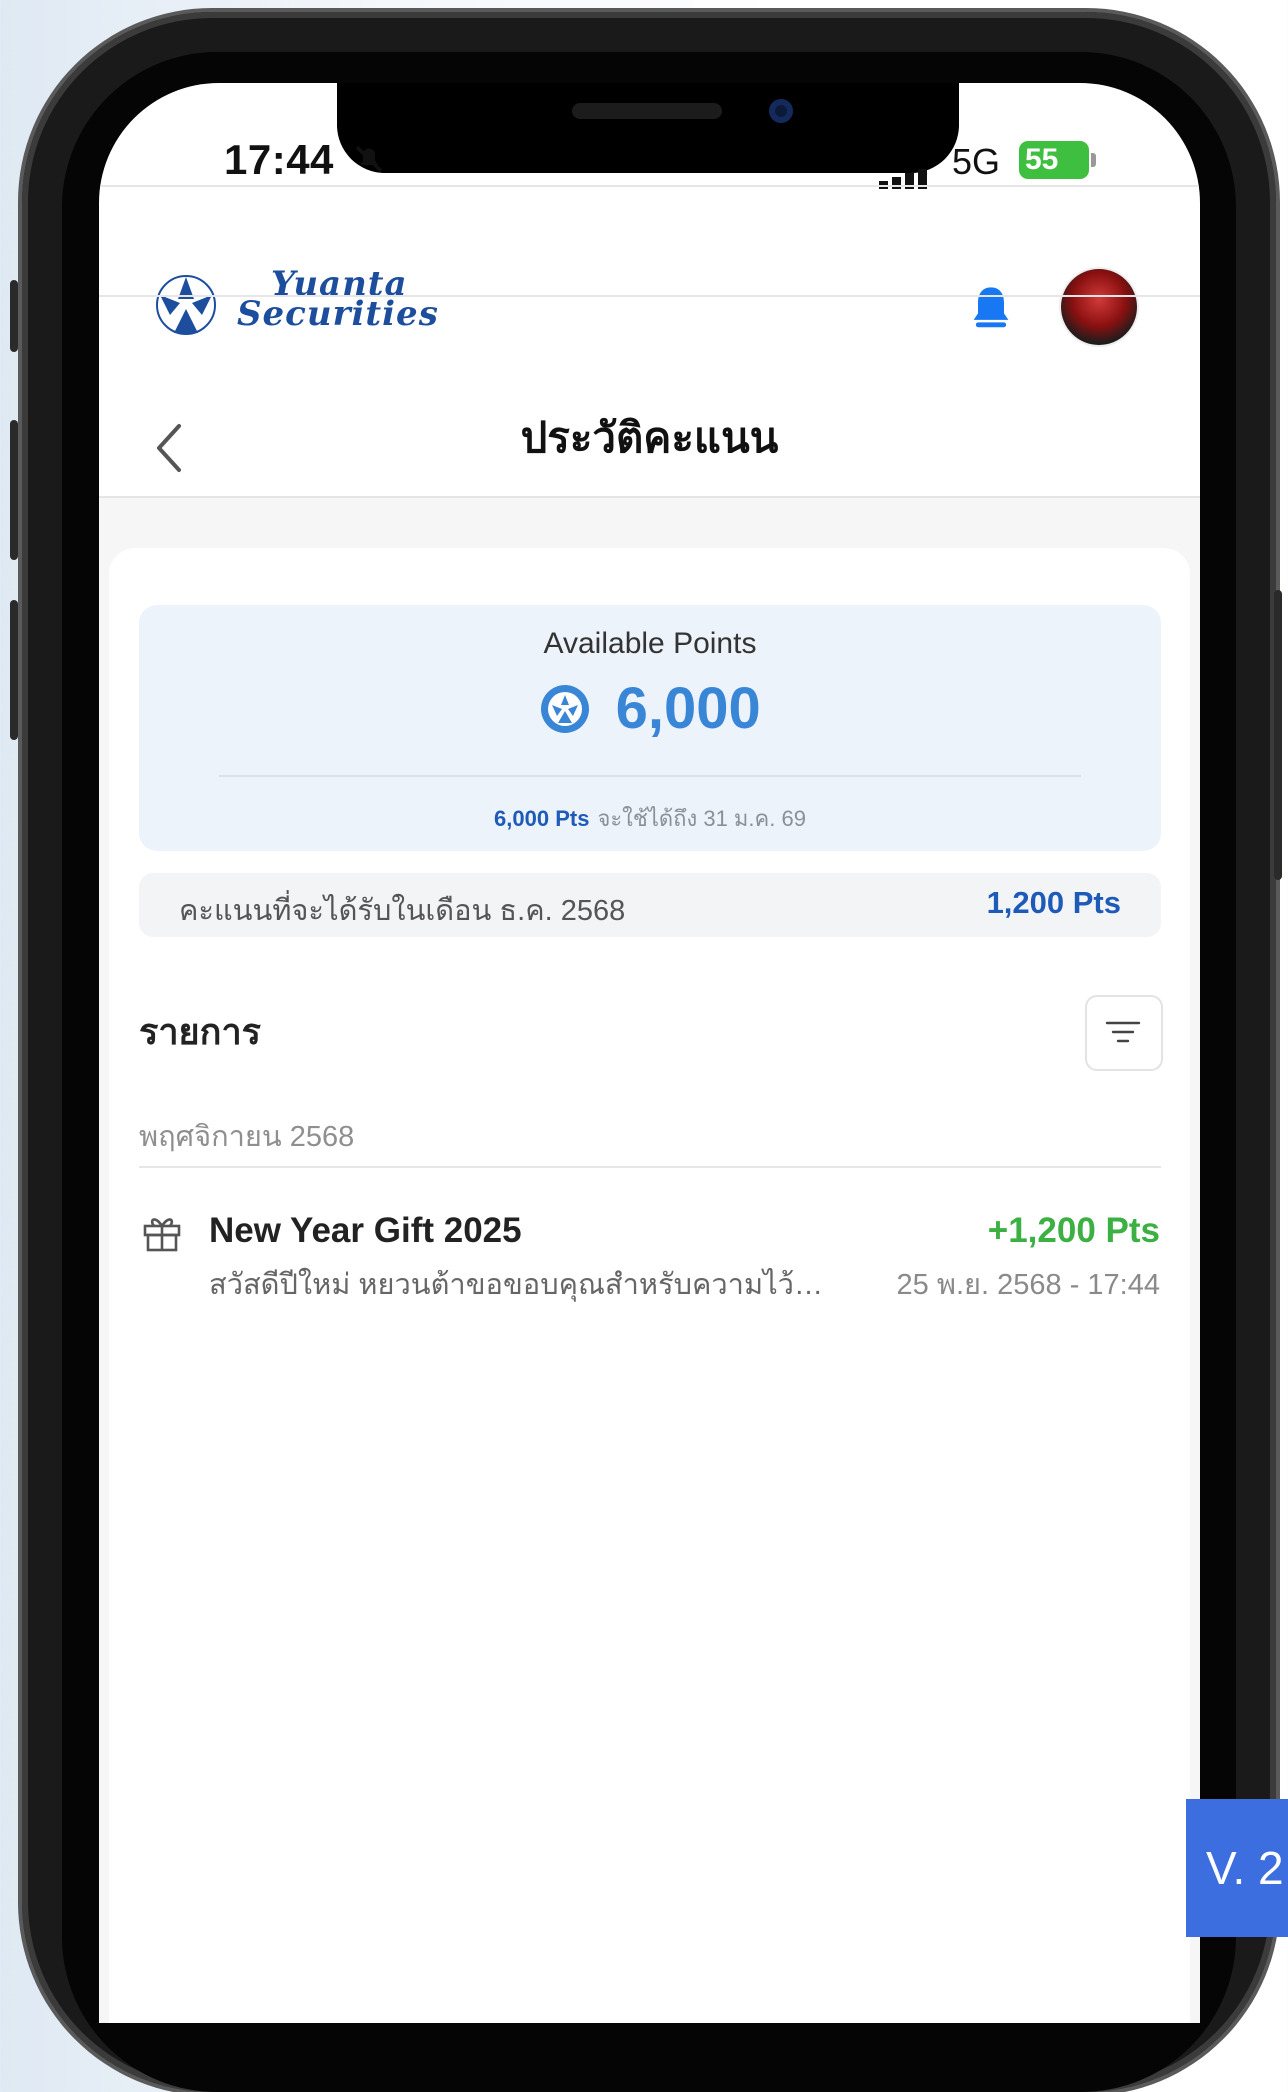  I want to click on group-date: พฤศจิกายน 2568, so click(247, 1137).